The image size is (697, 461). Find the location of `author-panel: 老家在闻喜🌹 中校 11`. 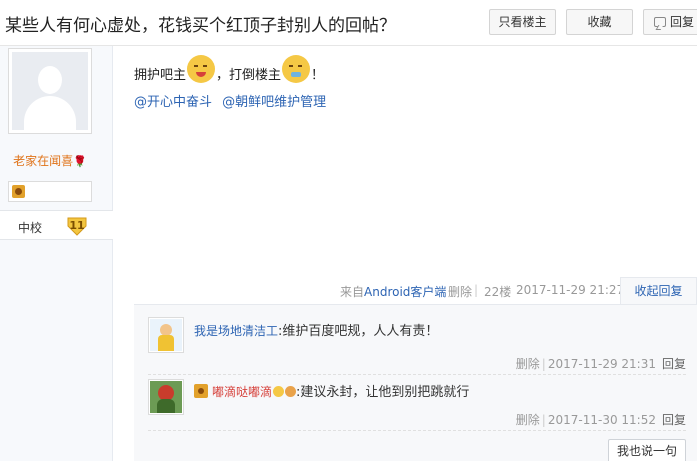

author-panel: 老家在闻喜🌹 中校 11 is located at coordinates (56, 253).